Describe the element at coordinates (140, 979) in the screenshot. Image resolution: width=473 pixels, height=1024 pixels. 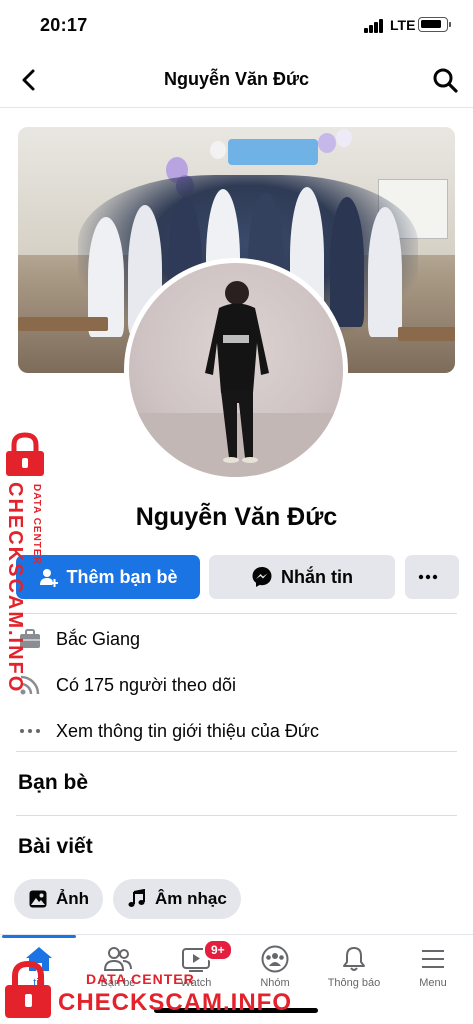
I see `watermark-tagline: DATA CENTER` at that location.